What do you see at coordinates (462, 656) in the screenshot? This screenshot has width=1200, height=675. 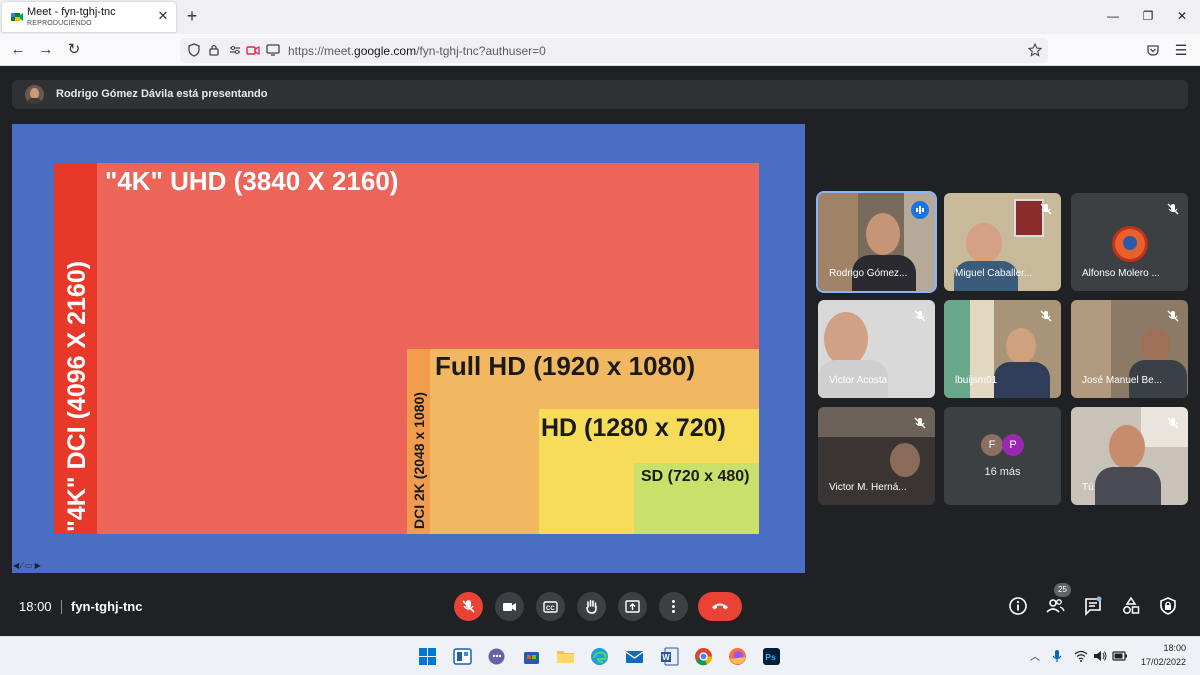 I see `widgets-icon` at bounding box center [462, 656].